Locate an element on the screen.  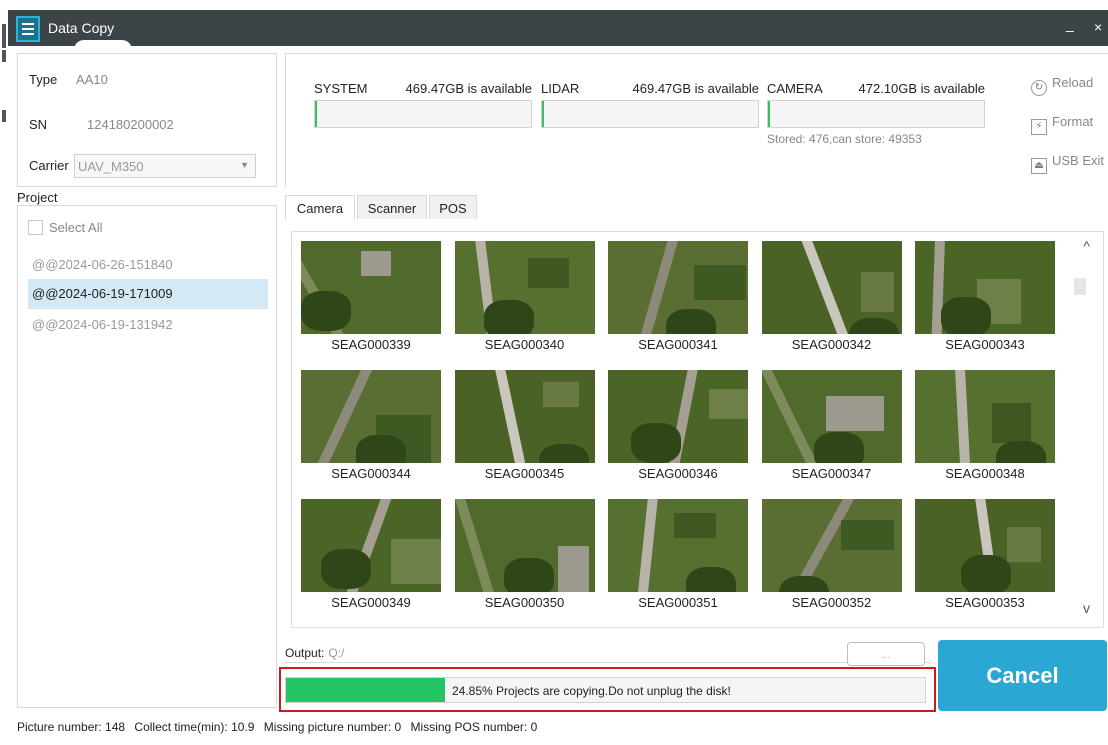
format-label: Format is located at coordinates (1073, 121).